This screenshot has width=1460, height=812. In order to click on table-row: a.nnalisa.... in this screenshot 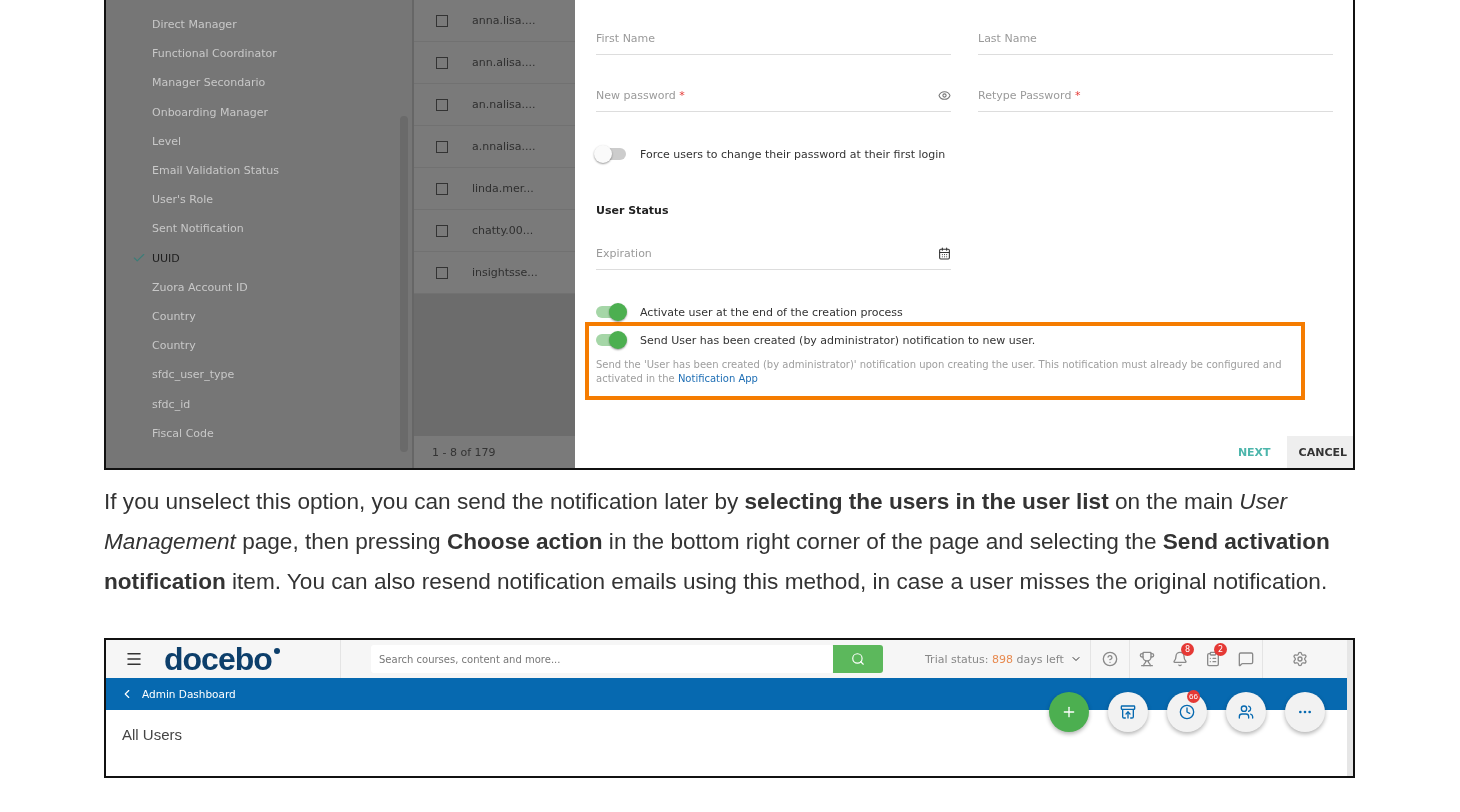, I will do `click(494, 147)`.